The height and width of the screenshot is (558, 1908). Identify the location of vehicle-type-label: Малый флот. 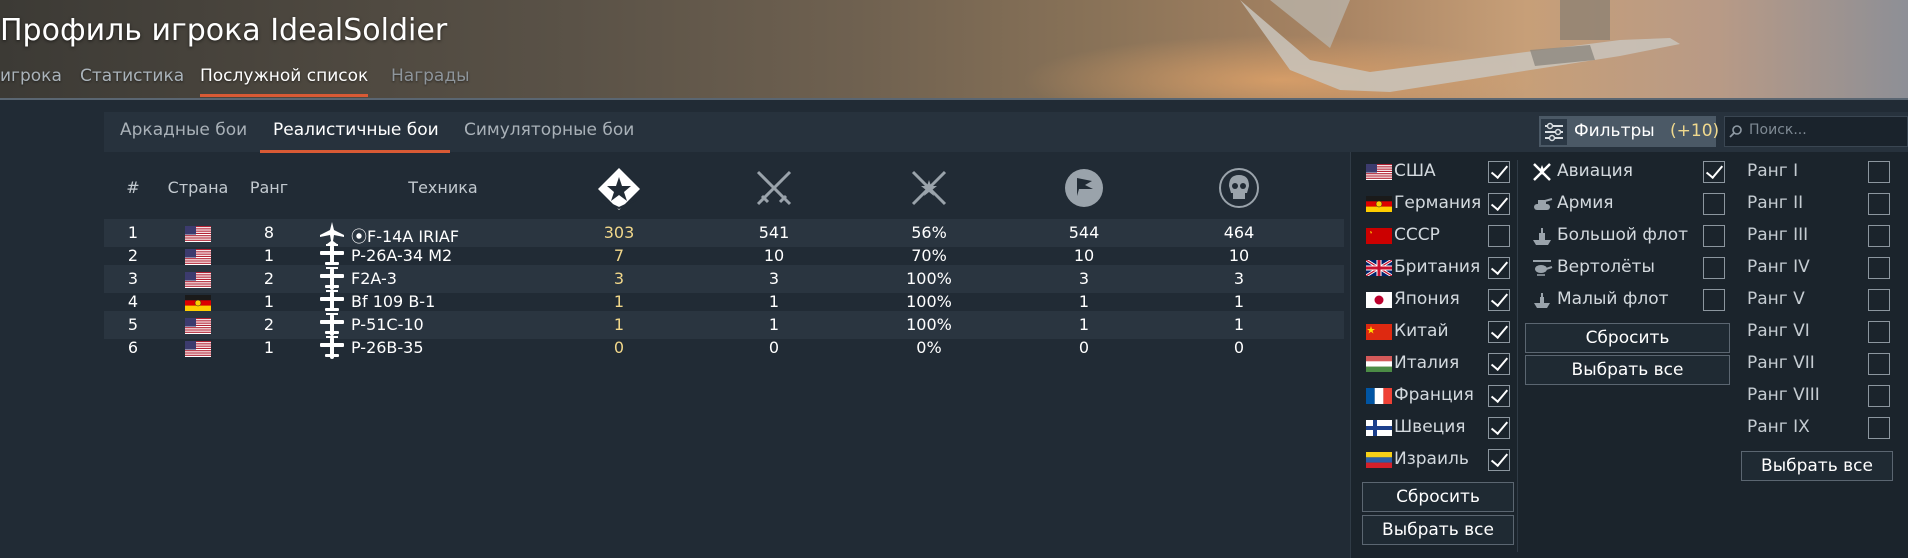
(1613, 299).